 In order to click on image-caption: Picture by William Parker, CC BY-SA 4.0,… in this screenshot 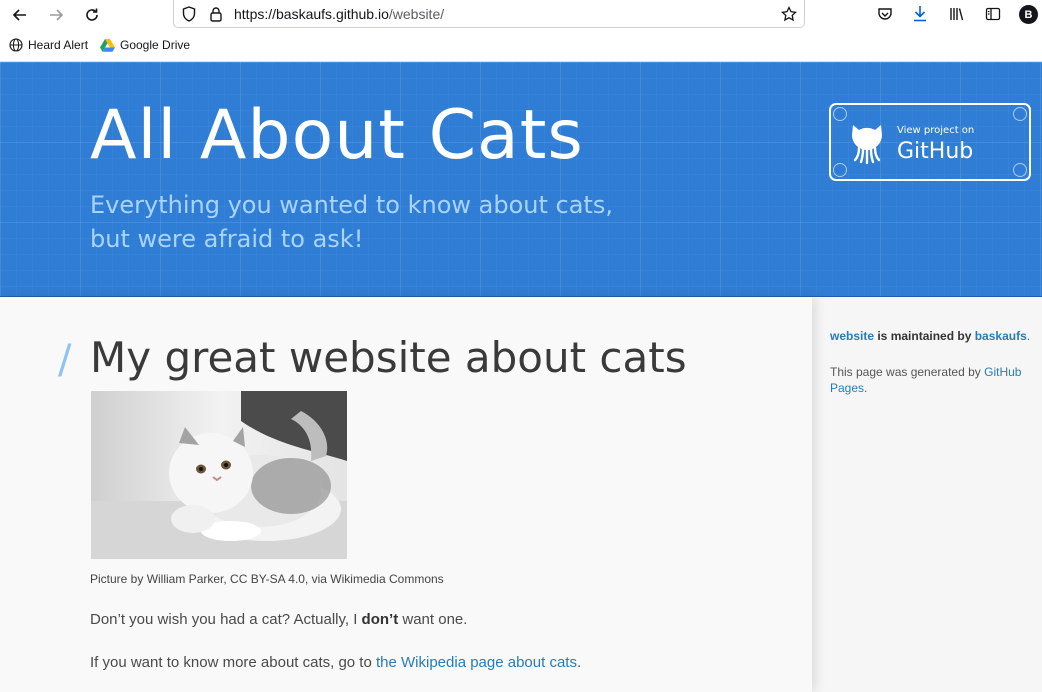, I will do `click(267, 579)`.